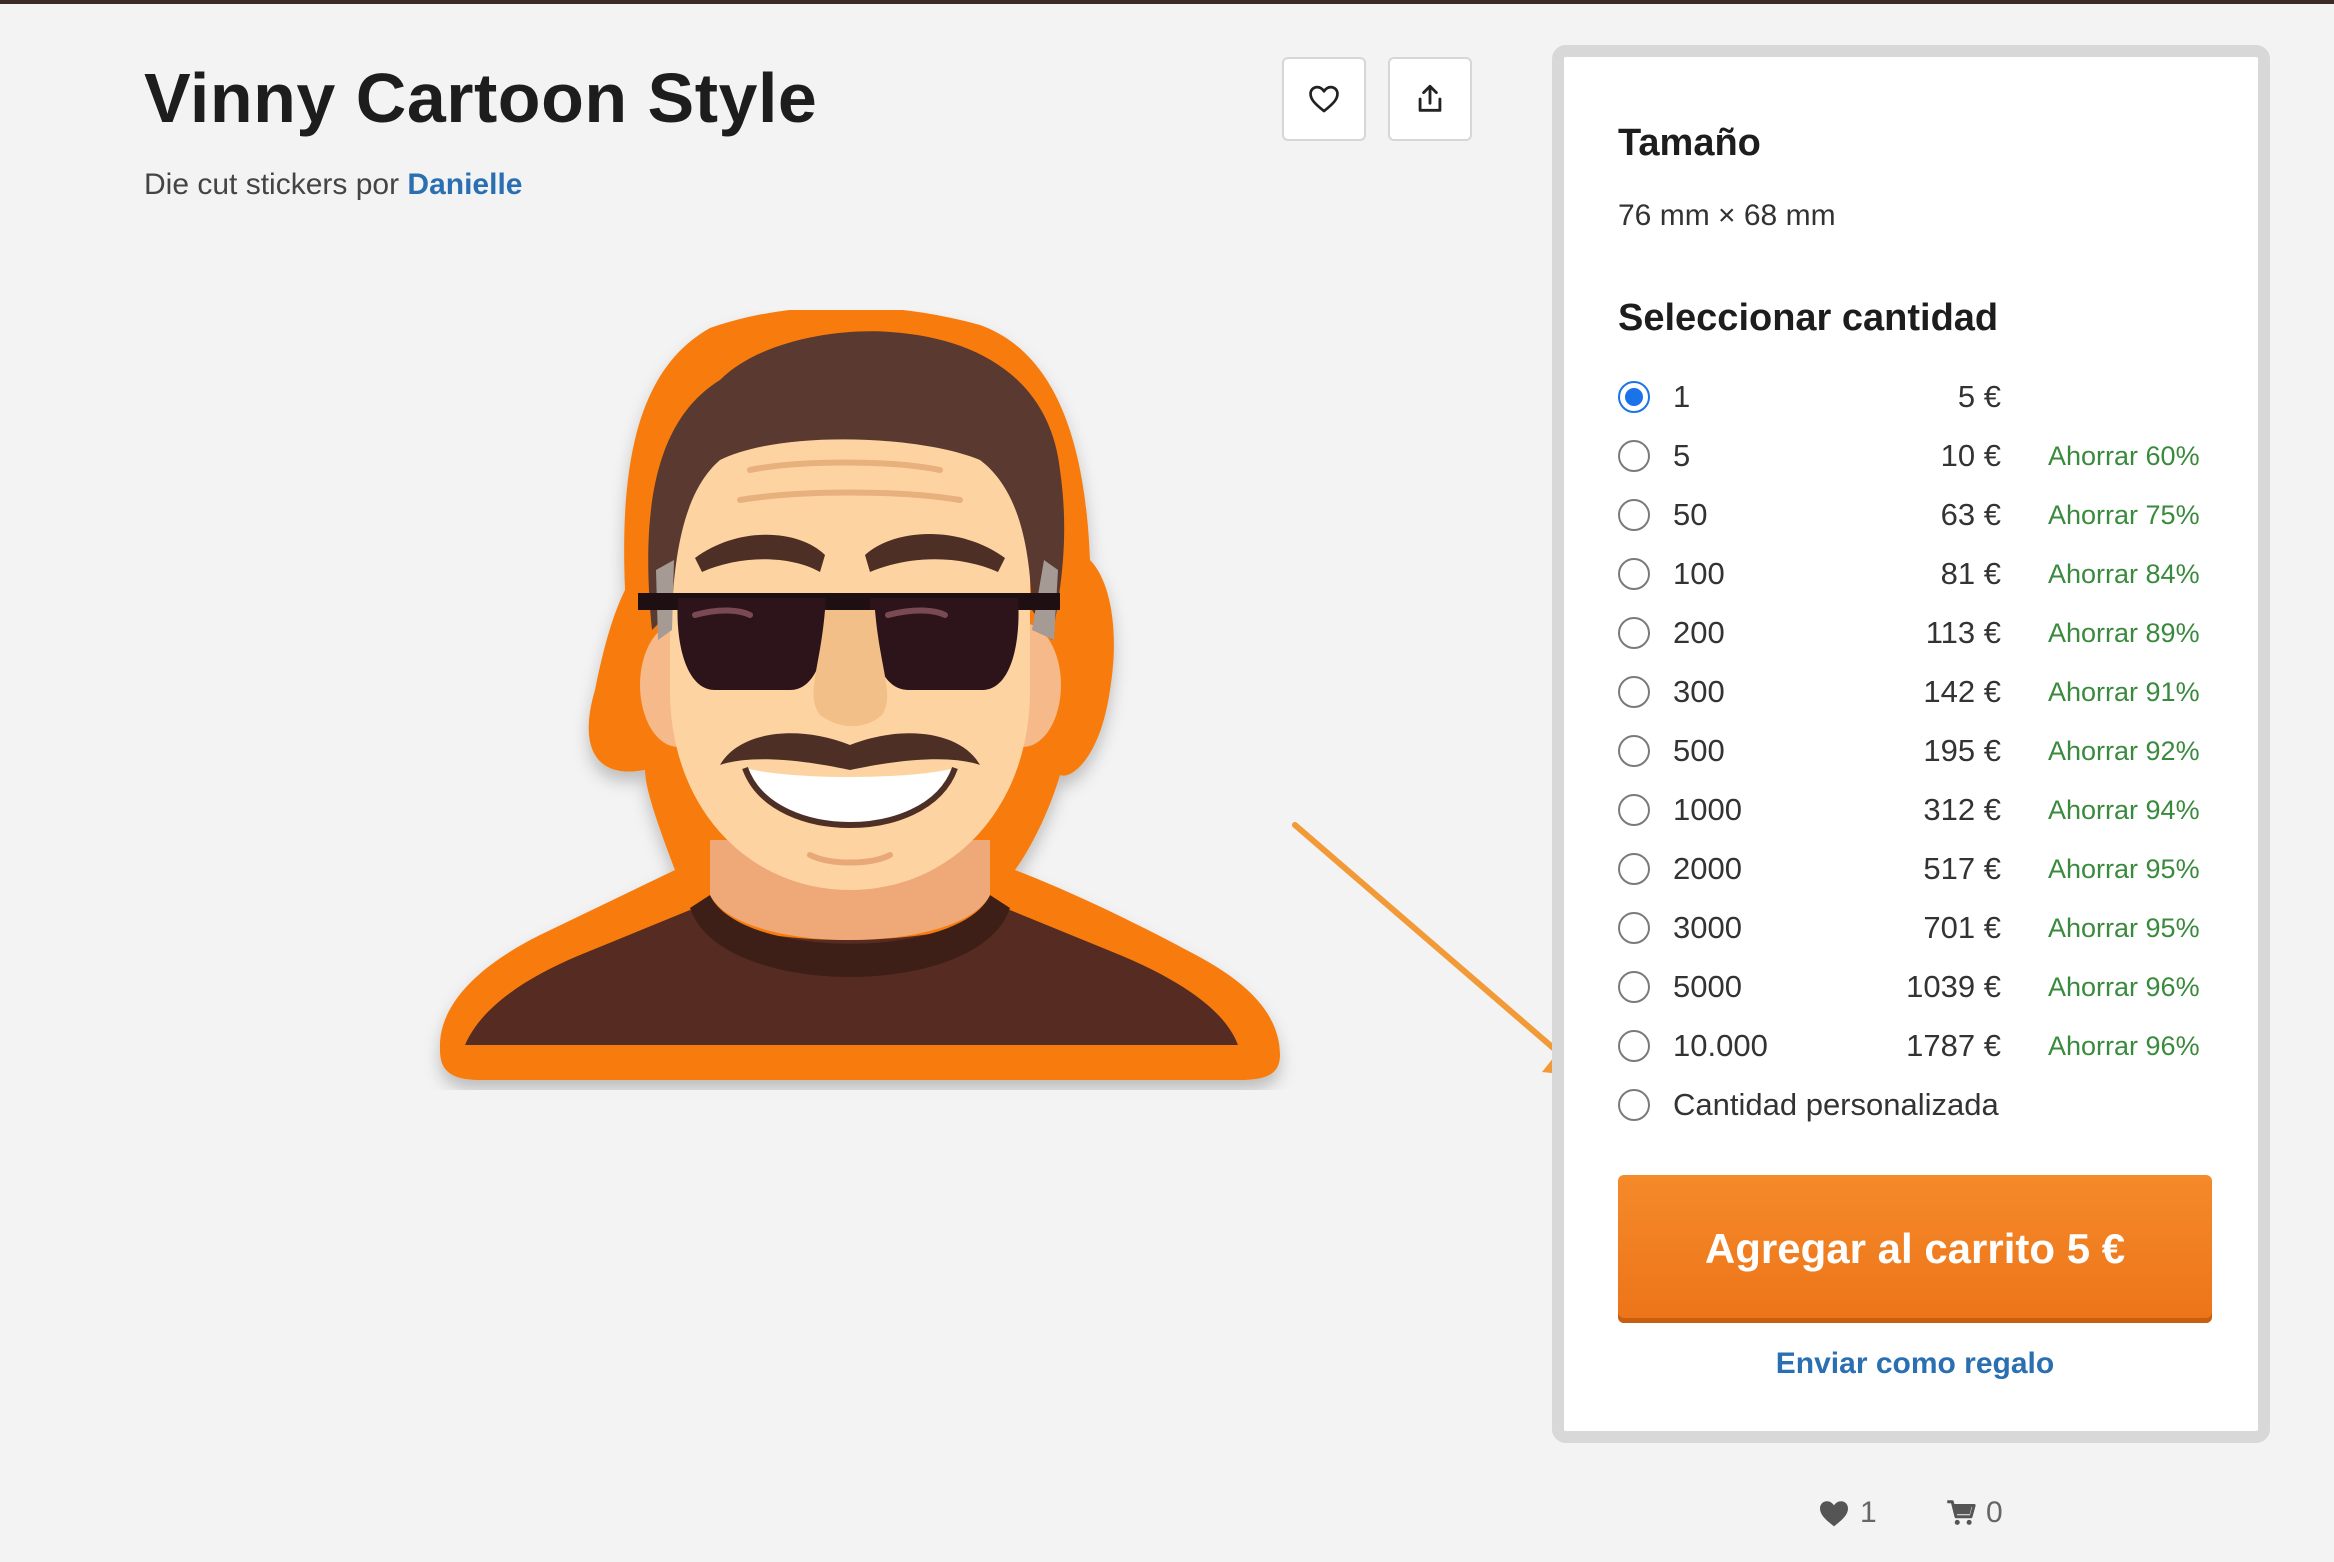 The width and height of the screenshot is (2334, 1562). I want to click on quantity-option: 10.000 1787 € Ahorrar 96%, so click(1918, 1045).